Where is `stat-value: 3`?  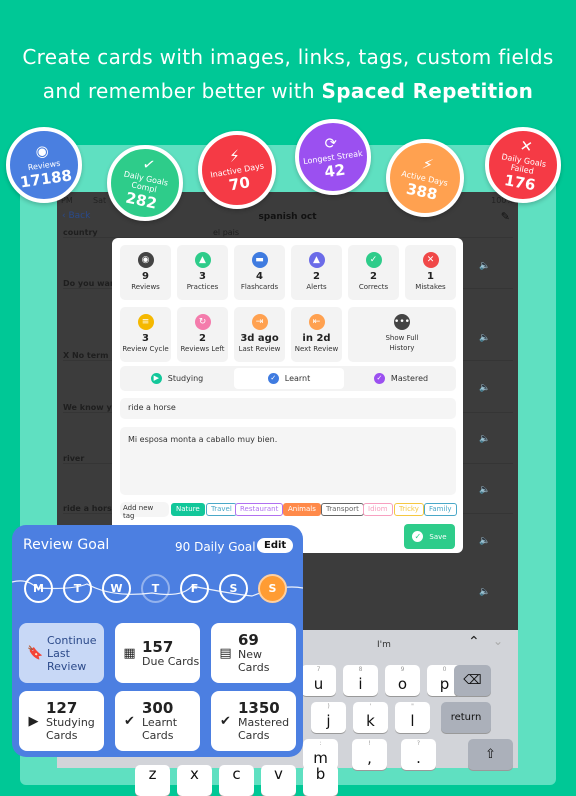
stat-value: 3 is located at coordinates (202, 276).